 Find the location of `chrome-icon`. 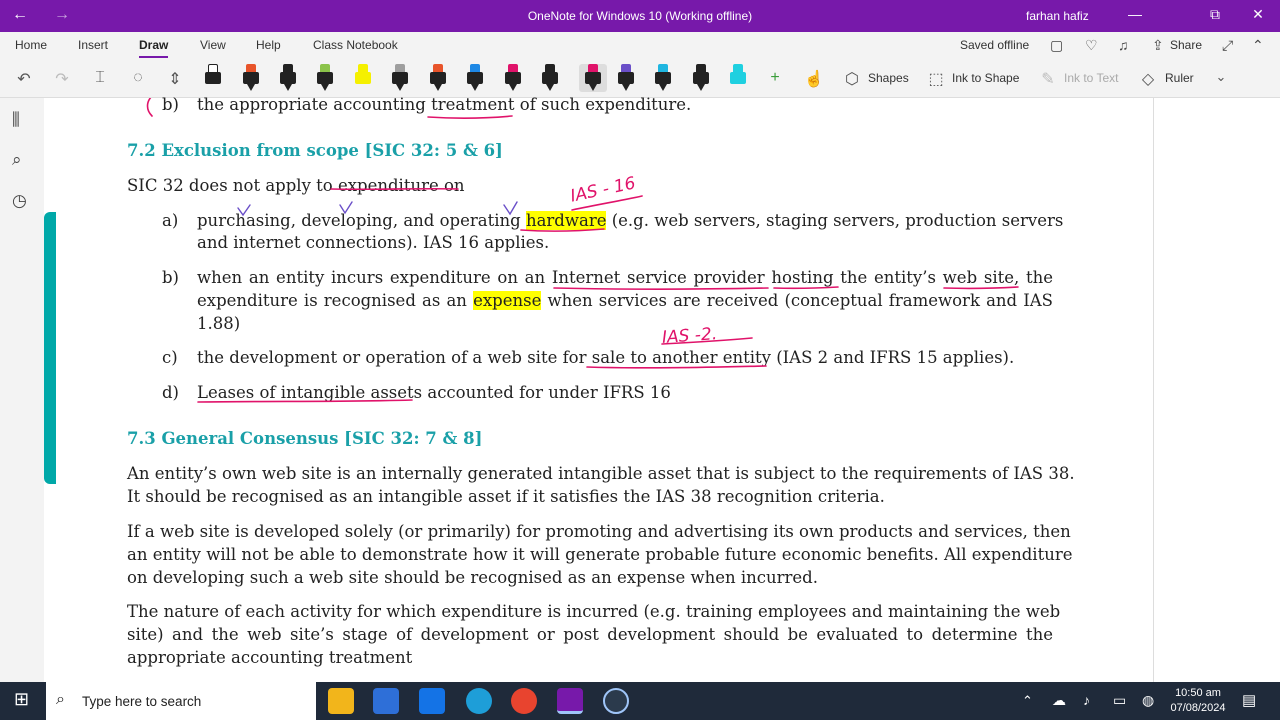

chrome-icon is located at coordinates (524, 701).